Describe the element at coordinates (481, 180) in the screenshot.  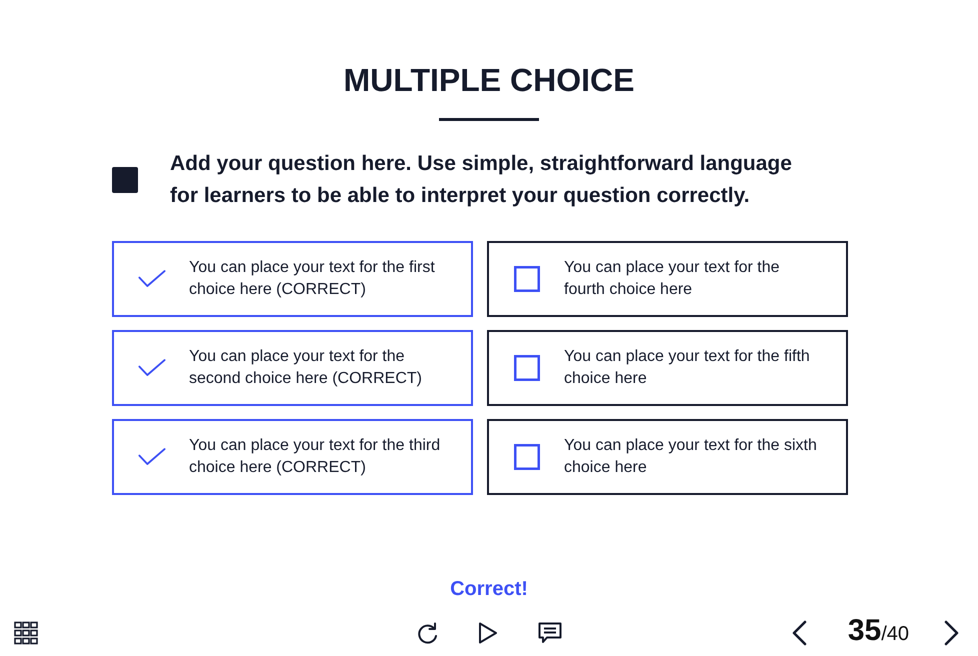
I see `question-text: Add your question here. Use simple, straightforward language for learners to be able to interpret your question correctly.` at that location.